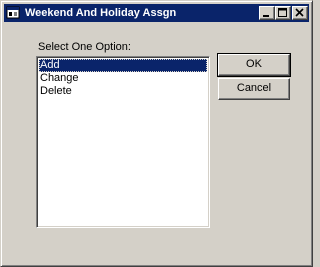  I want to click on minimize-icon, so click(266, 16).